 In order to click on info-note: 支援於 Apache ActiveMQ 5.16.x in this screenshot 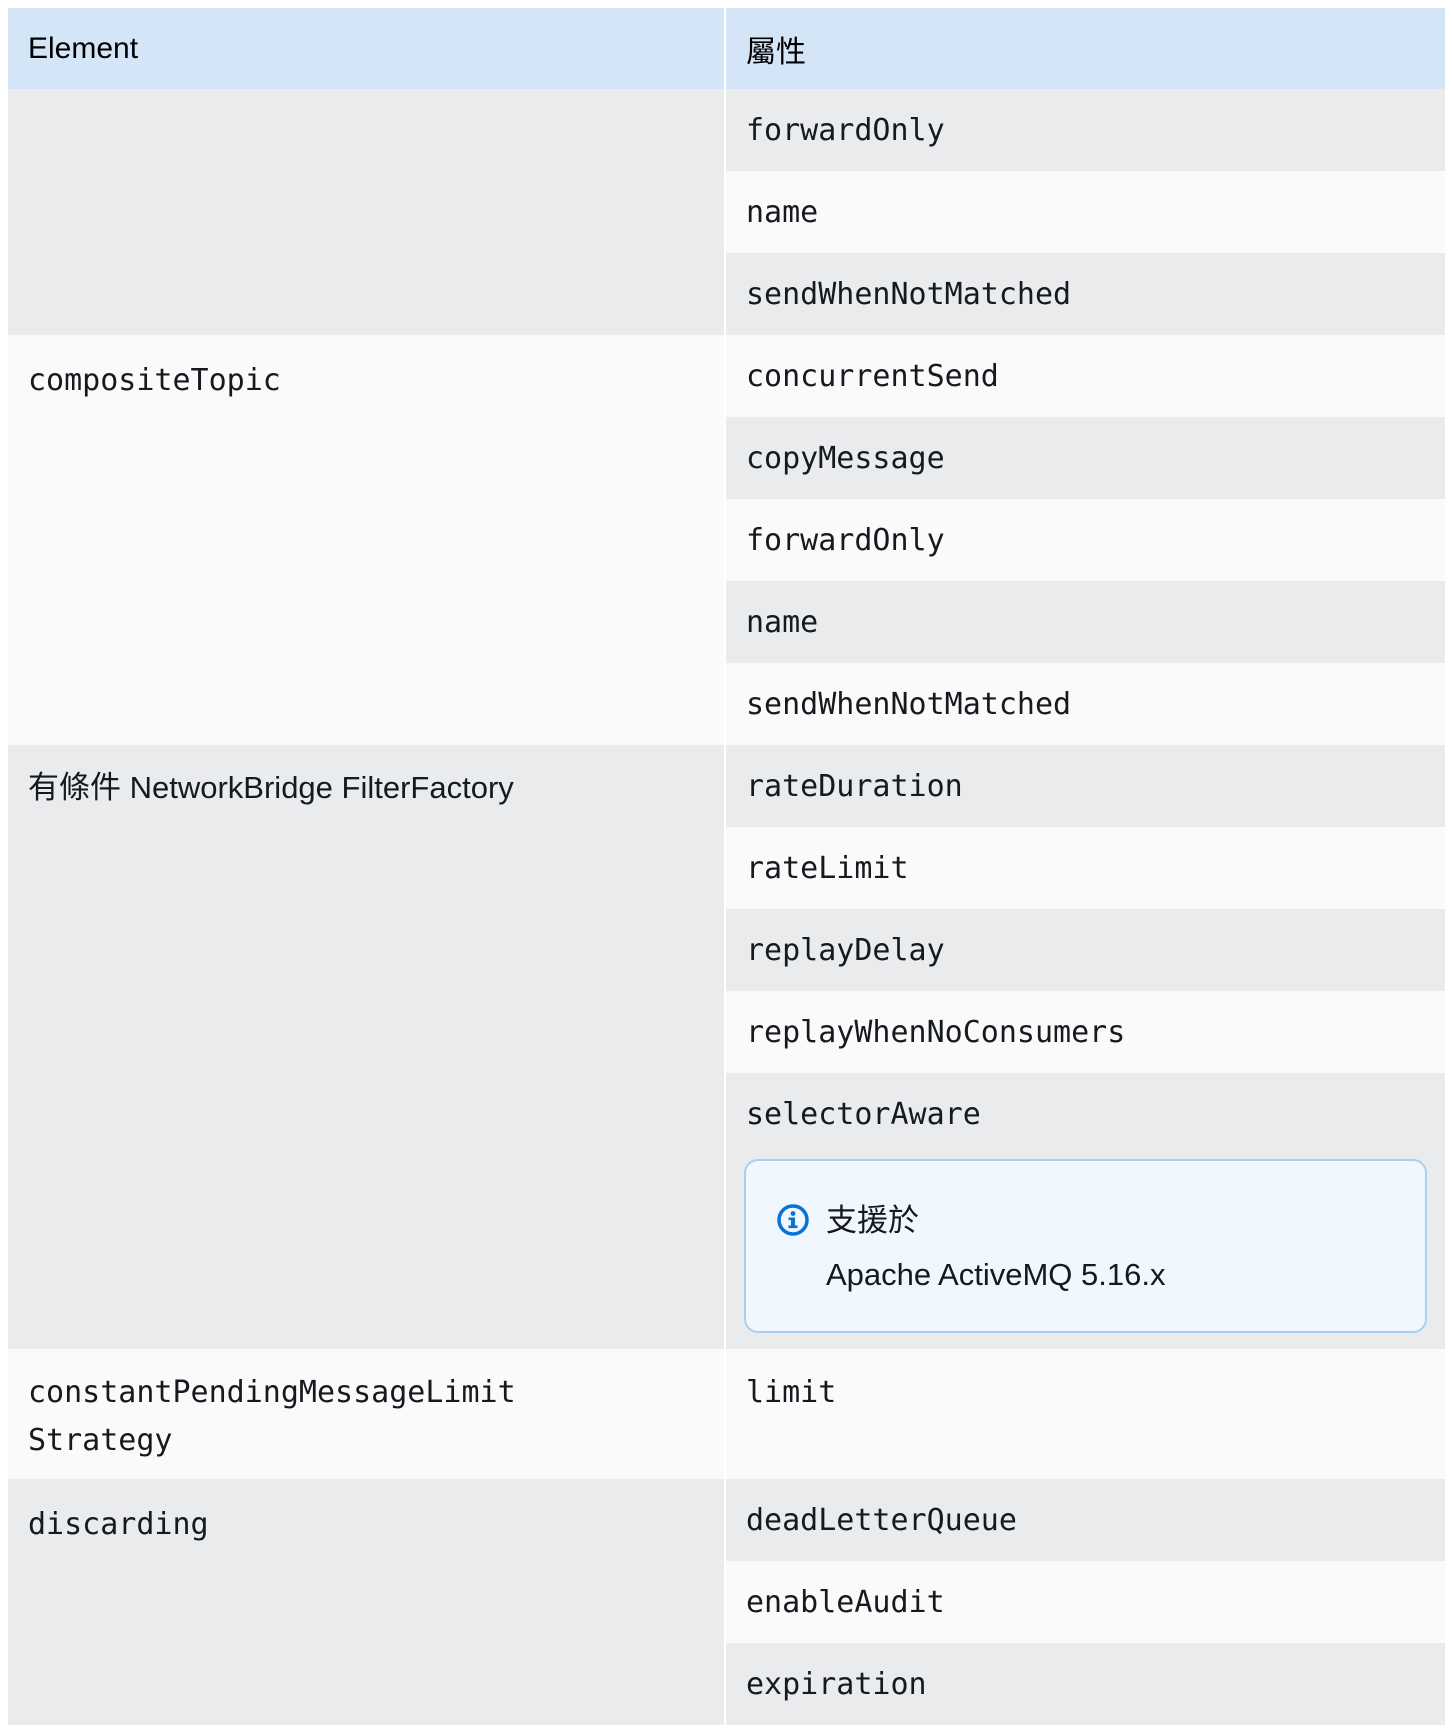, I will do `click(1085, 1246)`.